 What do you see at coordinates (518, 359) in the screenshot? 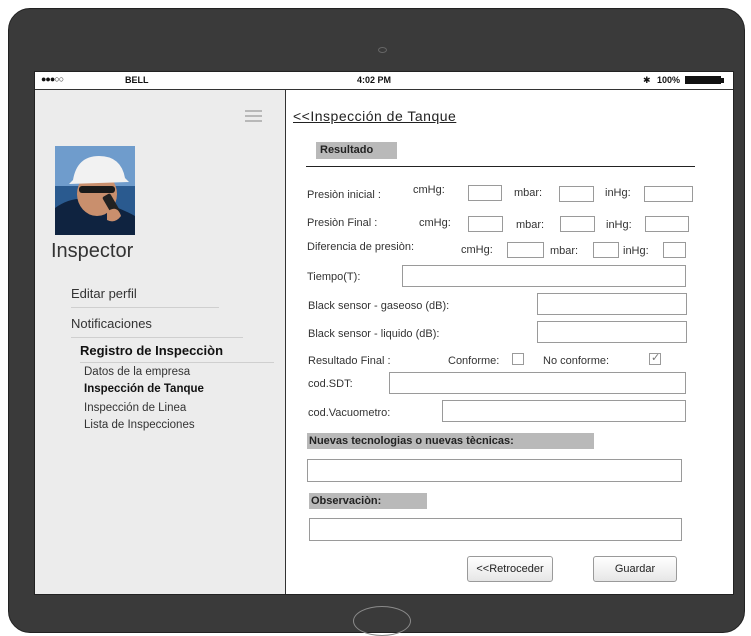
I see `conforme-checkbox` at bounding box center [518, 359].